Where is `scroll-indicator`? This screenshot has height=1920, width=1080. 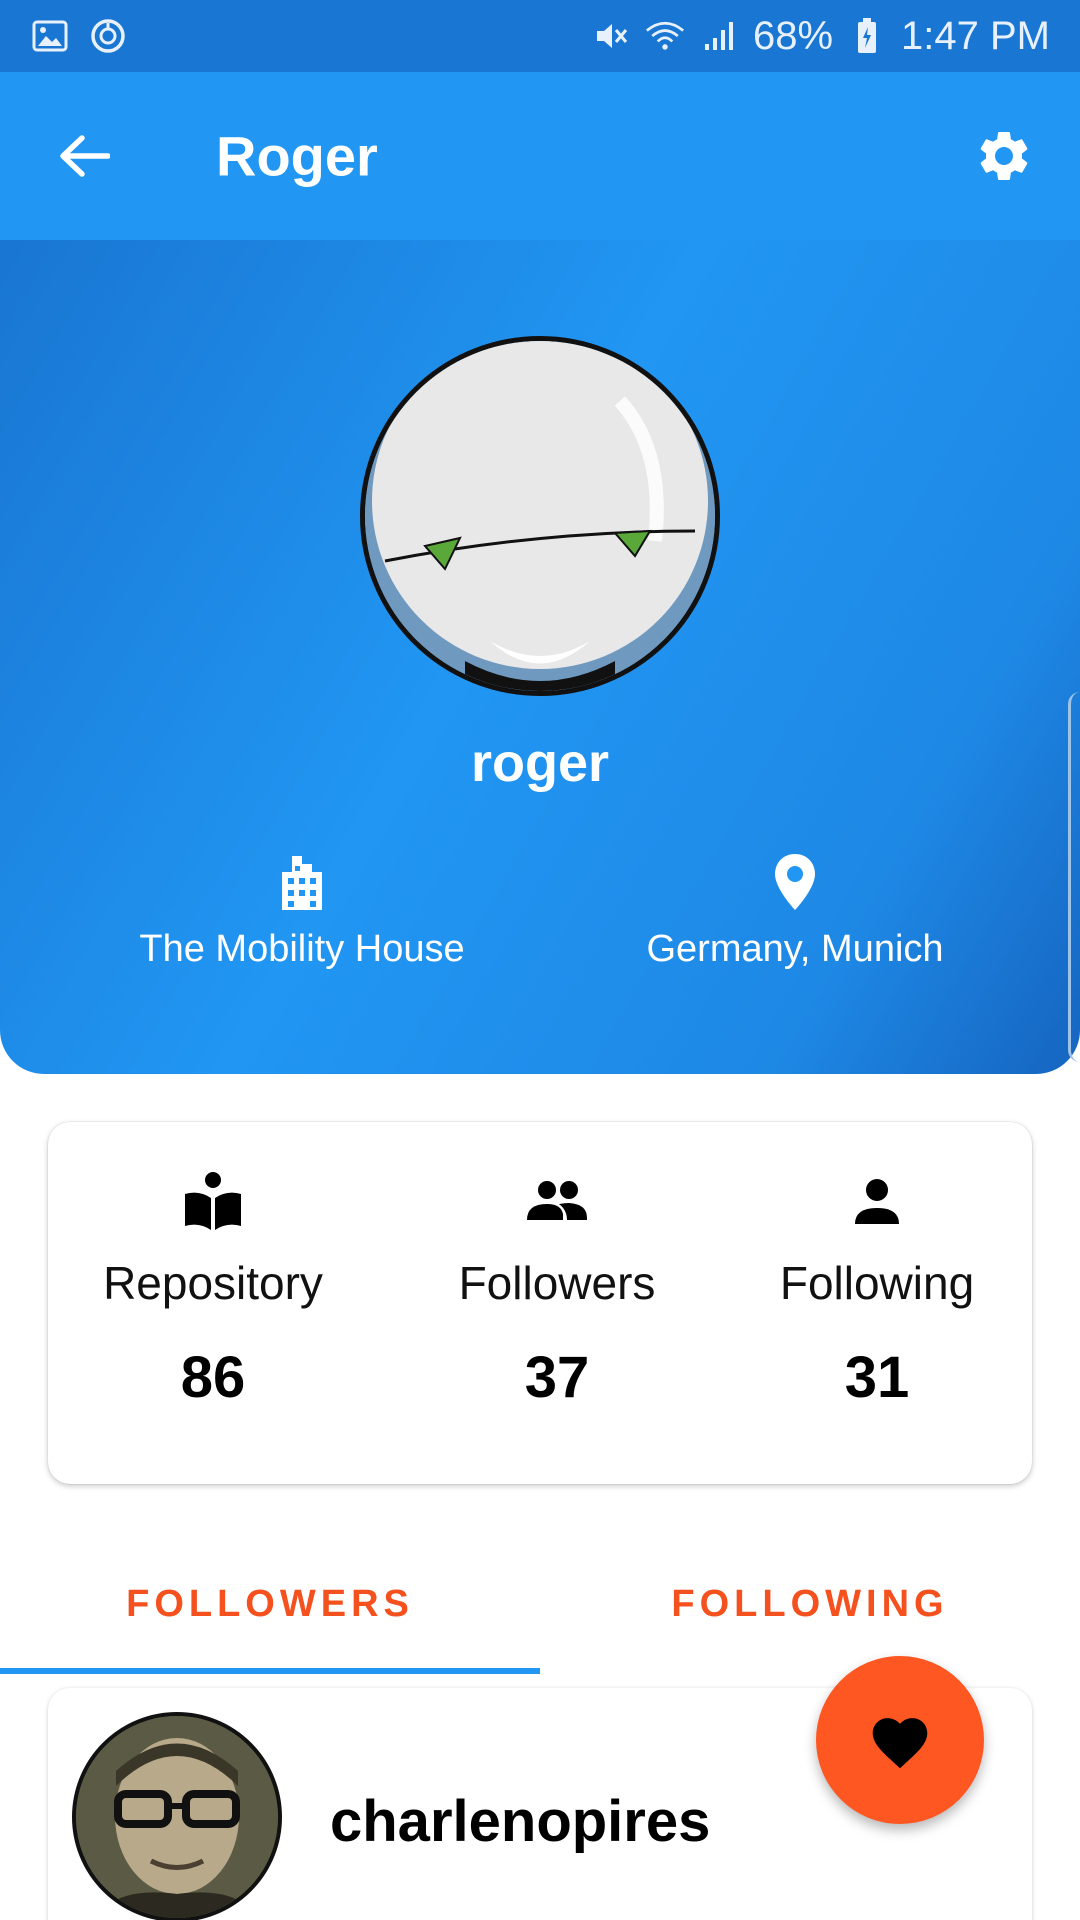 scroll-indicator is located at coordinates (1074, 877).